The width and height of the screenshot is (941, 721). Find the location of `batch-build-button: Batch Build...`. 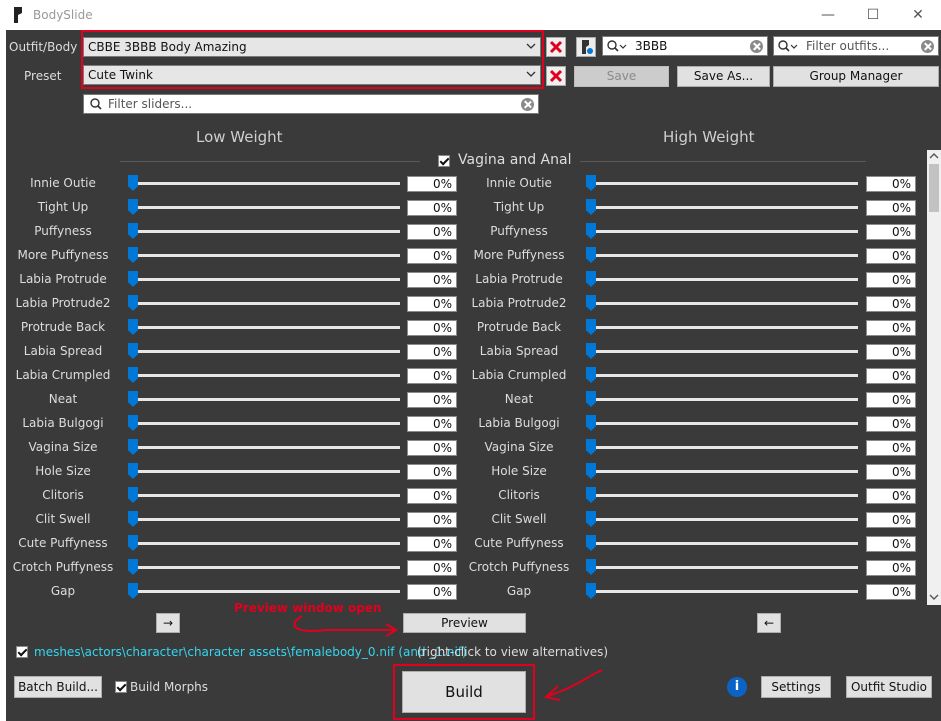

batch-build-button: Batch Build... is located at coordinates (58, 687).